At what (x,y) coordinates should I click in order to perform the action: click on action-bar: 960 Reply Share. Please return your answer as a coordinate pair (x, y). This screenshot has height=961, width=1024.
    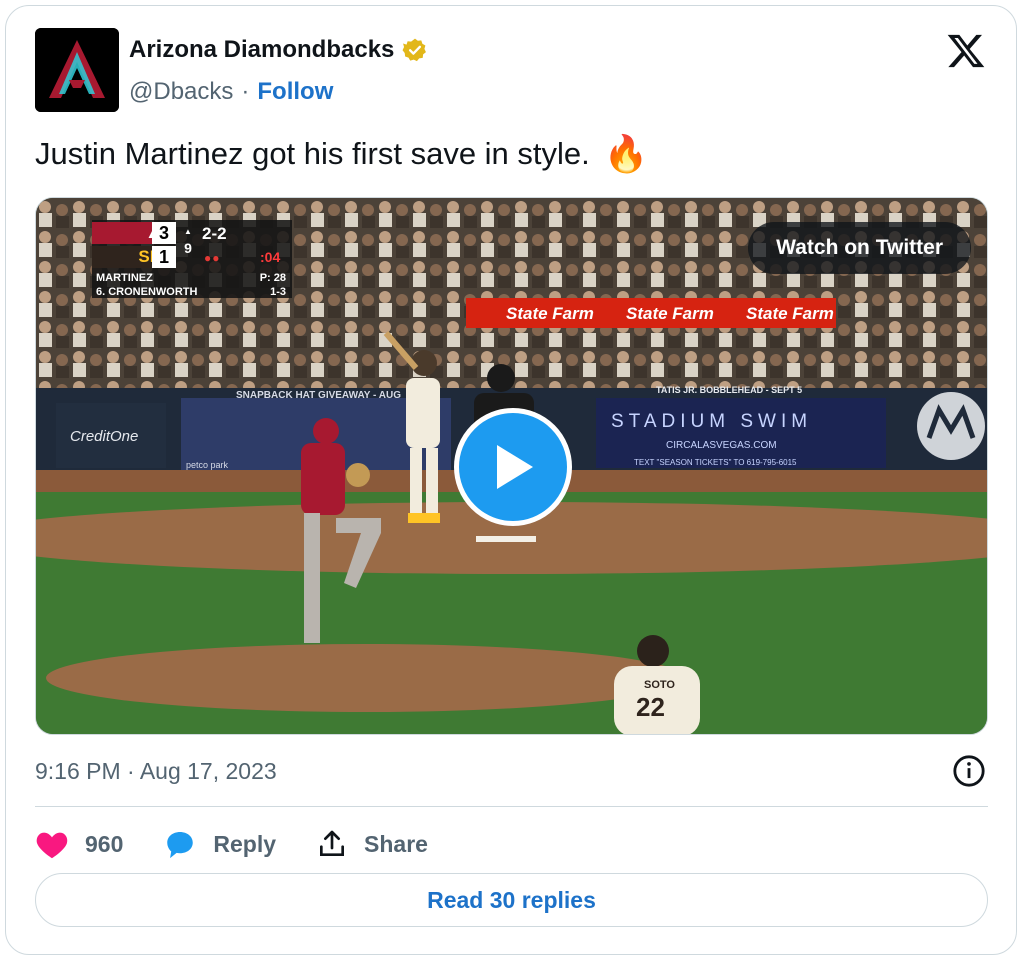
    Looking at the image, I should click on (251, 844).